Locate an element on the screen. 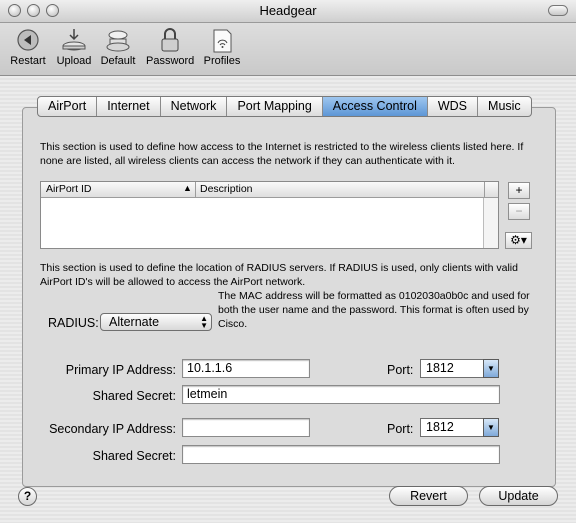 This screenshot has width=576, height=523. tab-network: Network is located at coordinates (194, 106).